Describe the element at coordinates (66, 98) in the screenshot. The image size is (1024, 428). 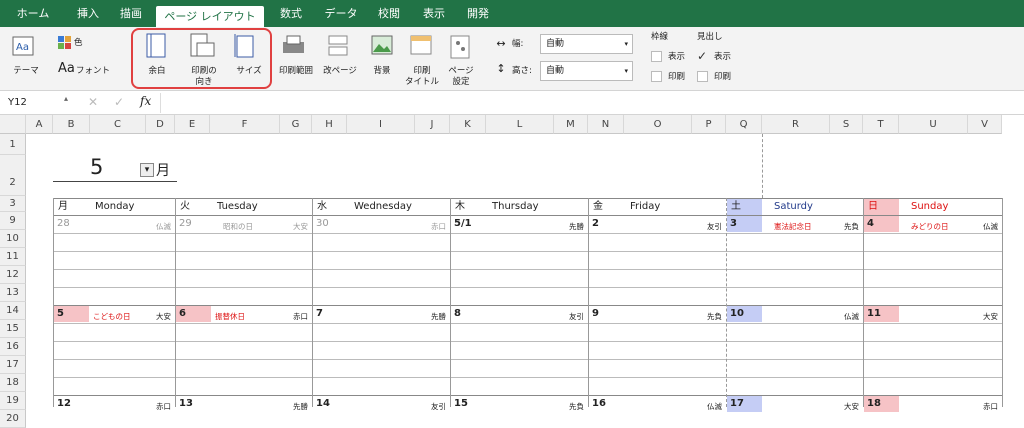
I see `name-box-spinner-icon: ▴` at that location.